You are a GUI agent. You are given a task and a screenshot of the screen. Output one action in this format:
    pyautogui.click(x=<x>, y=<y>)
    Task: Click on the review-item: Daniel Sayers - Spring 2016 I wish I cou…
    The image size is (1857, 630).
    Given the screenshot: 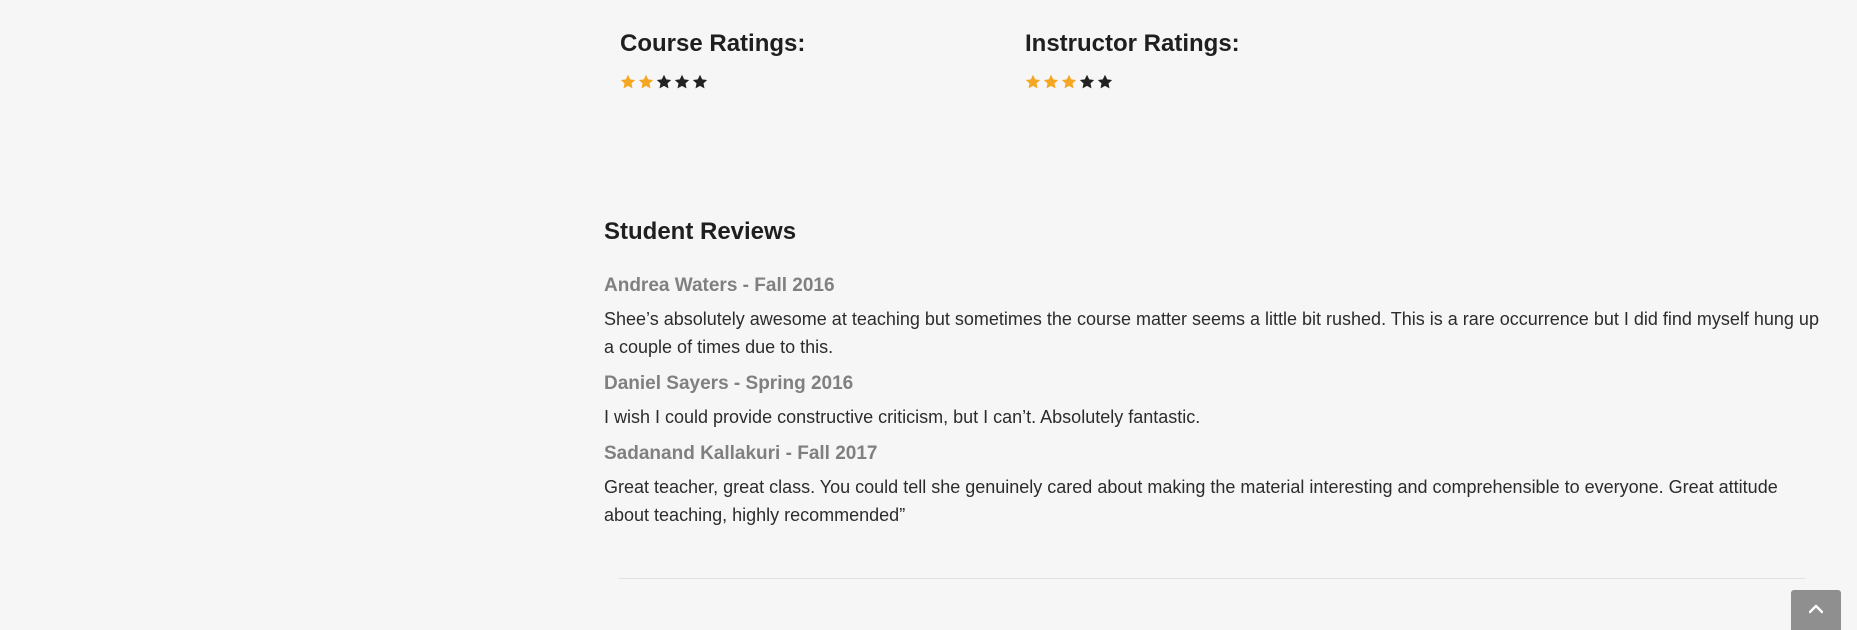 What is the action you would take?
    pyautogui.click(x=1214, y=401)
    